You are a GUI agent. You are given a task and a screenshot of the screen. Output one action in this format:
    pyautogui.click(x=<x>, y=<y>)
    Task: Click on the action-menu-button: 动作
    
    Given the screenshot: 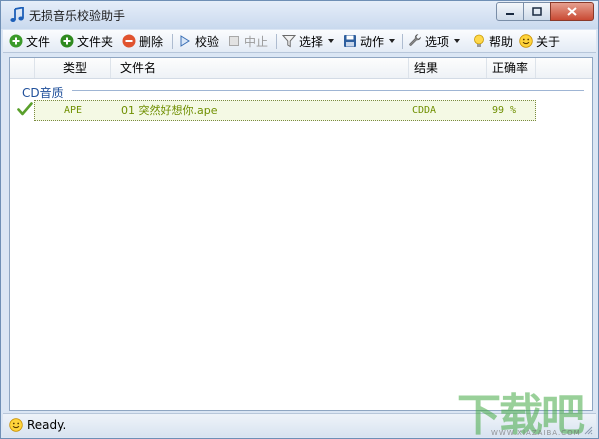 What is the action you would take?
    pyautogui.click(x=369, y=41)
    